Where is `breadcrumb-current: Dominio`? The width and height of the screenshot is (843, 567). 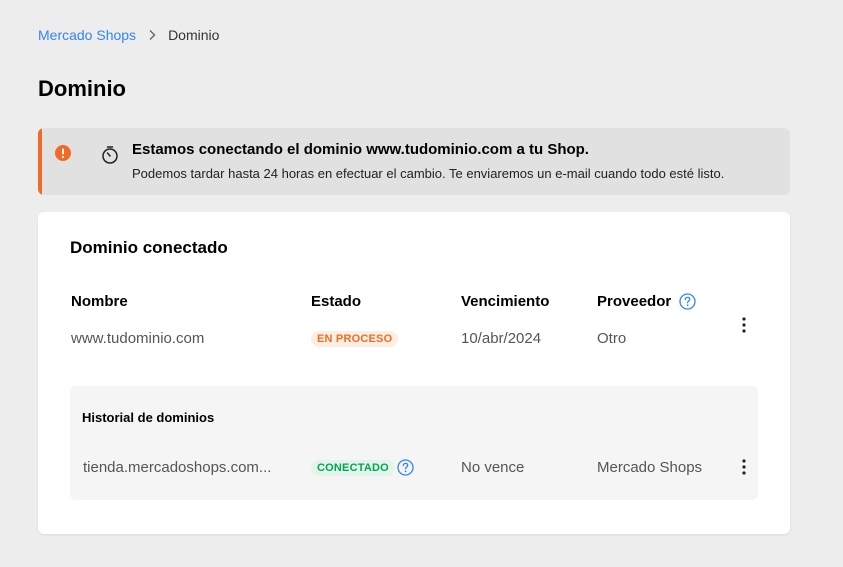
breadcrumb-current: Dominio is located at coordinates (194, 35).